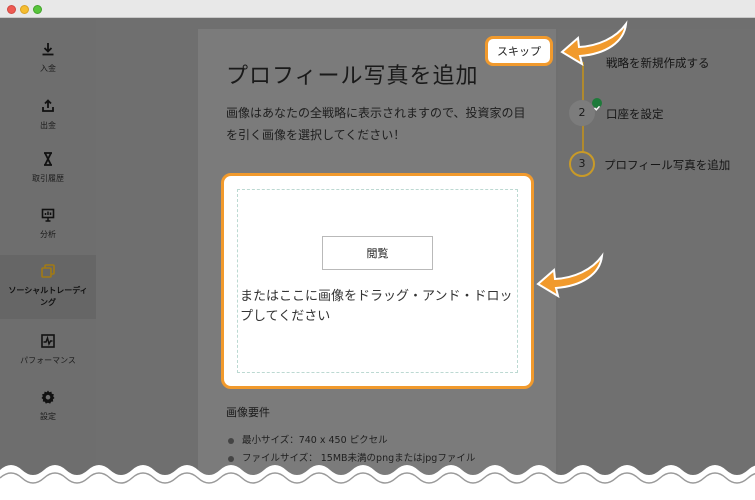  What do you see at coordinates (48, 178) in the screenshot?
I see `sidebar-item-label: 取引履歴` at bounding box center [48, 178].